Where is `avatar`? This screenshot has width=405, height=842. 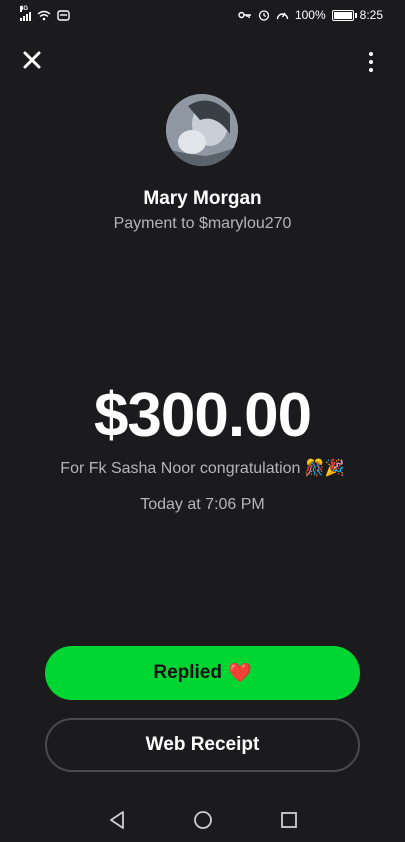 avatar is located at coordinates (202, 130).